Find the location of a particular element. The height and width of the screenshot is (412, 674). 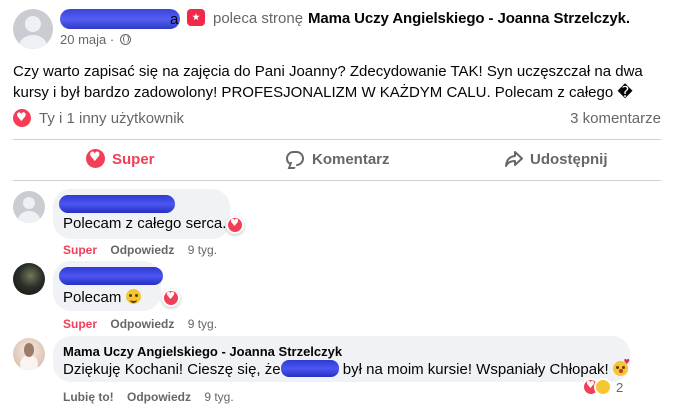

comment-bubble: Polecam is located at coordinates (108, 286).